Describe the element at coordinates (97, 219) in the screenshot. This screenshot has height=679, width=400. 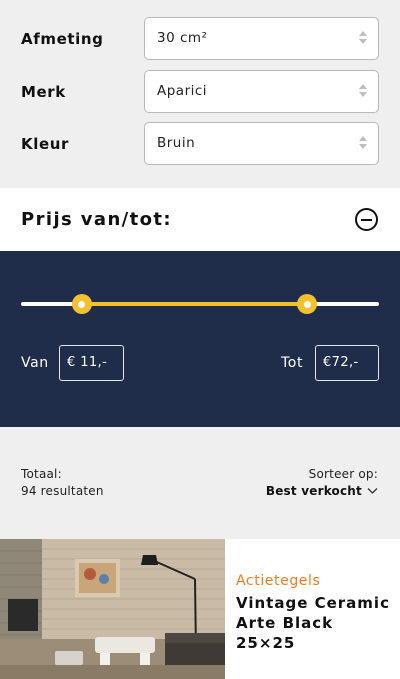
I see `price-filter-title: Prijs van/tot:` at that location.